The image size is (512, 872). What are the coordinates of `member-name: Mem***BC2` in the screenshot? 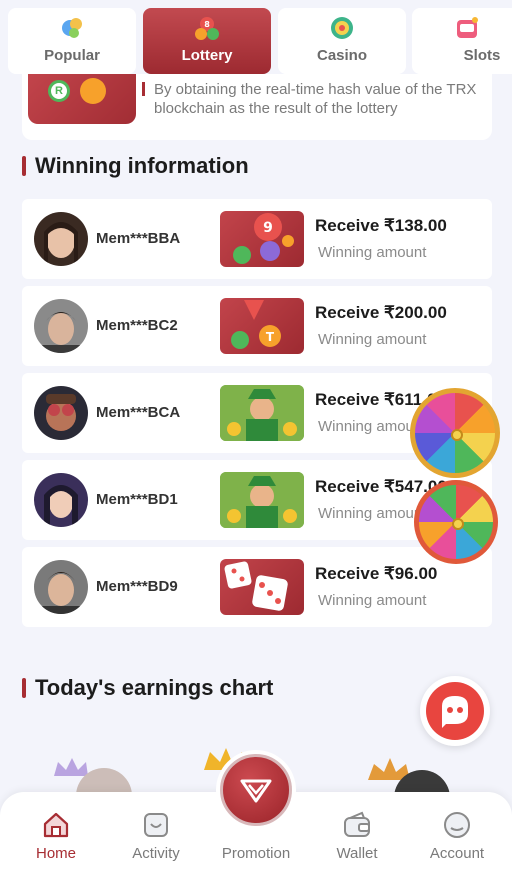 It's located at (137, 325).